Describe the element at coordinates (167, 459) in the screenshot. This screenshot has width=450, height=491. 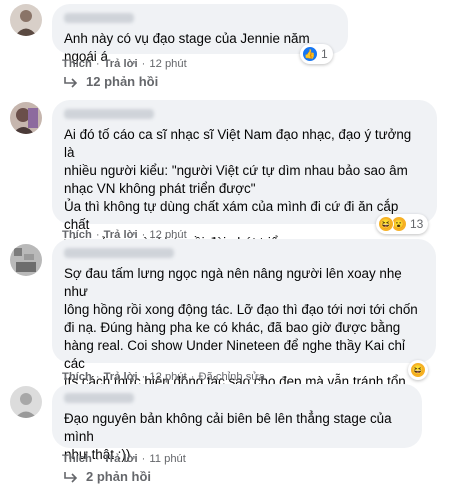
I see `timestamp: 11 phút` at that location.